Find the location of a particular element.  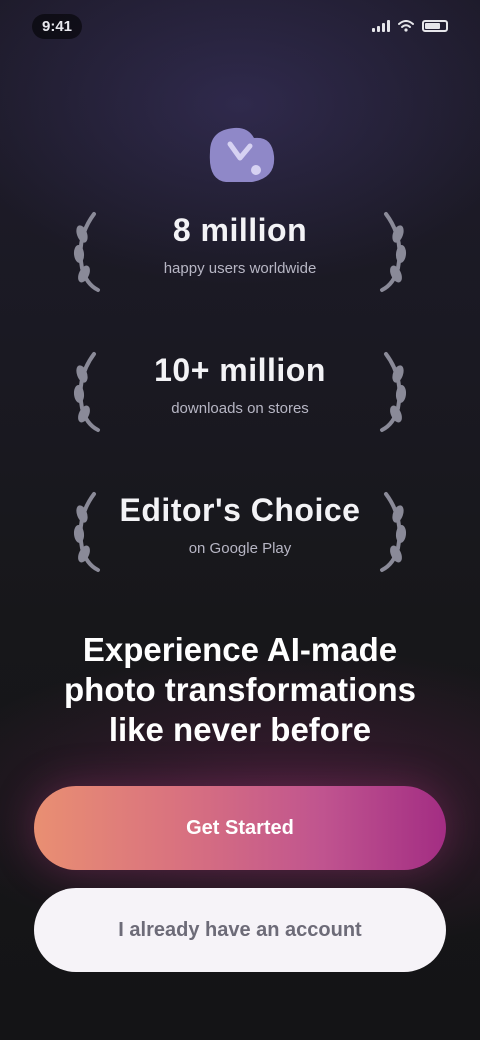

stat-caption: on Google Play is located at coordinates (240, 548).